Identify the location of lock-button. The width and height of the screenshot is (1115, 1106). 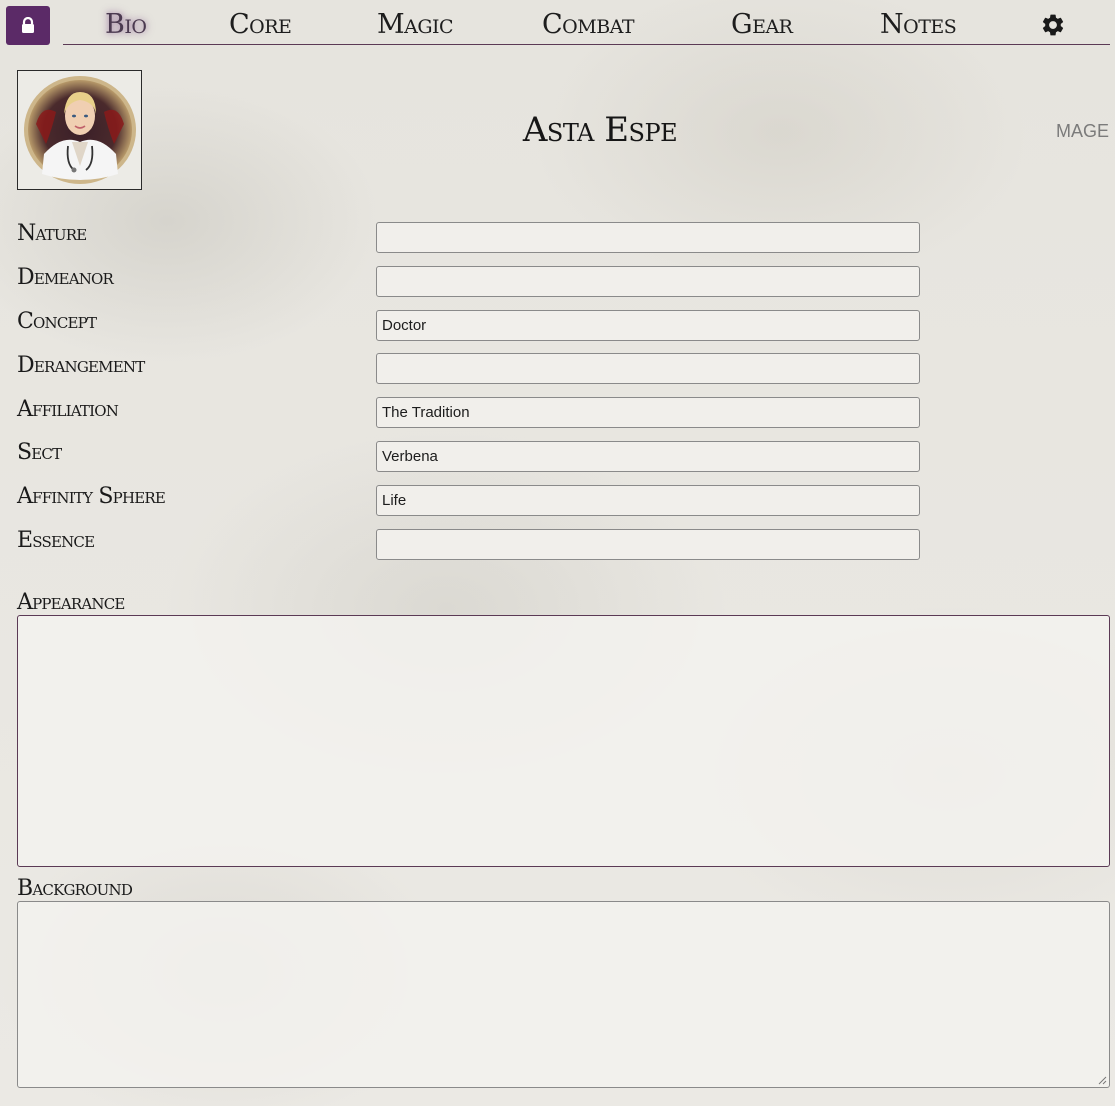
(28, 25).